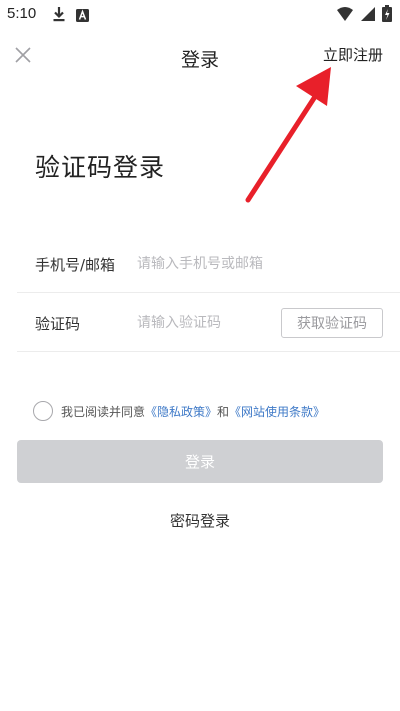 The width and height of the screenshot is (400, 711). I want to click on status-bar: 5:10, so click(200, 14).